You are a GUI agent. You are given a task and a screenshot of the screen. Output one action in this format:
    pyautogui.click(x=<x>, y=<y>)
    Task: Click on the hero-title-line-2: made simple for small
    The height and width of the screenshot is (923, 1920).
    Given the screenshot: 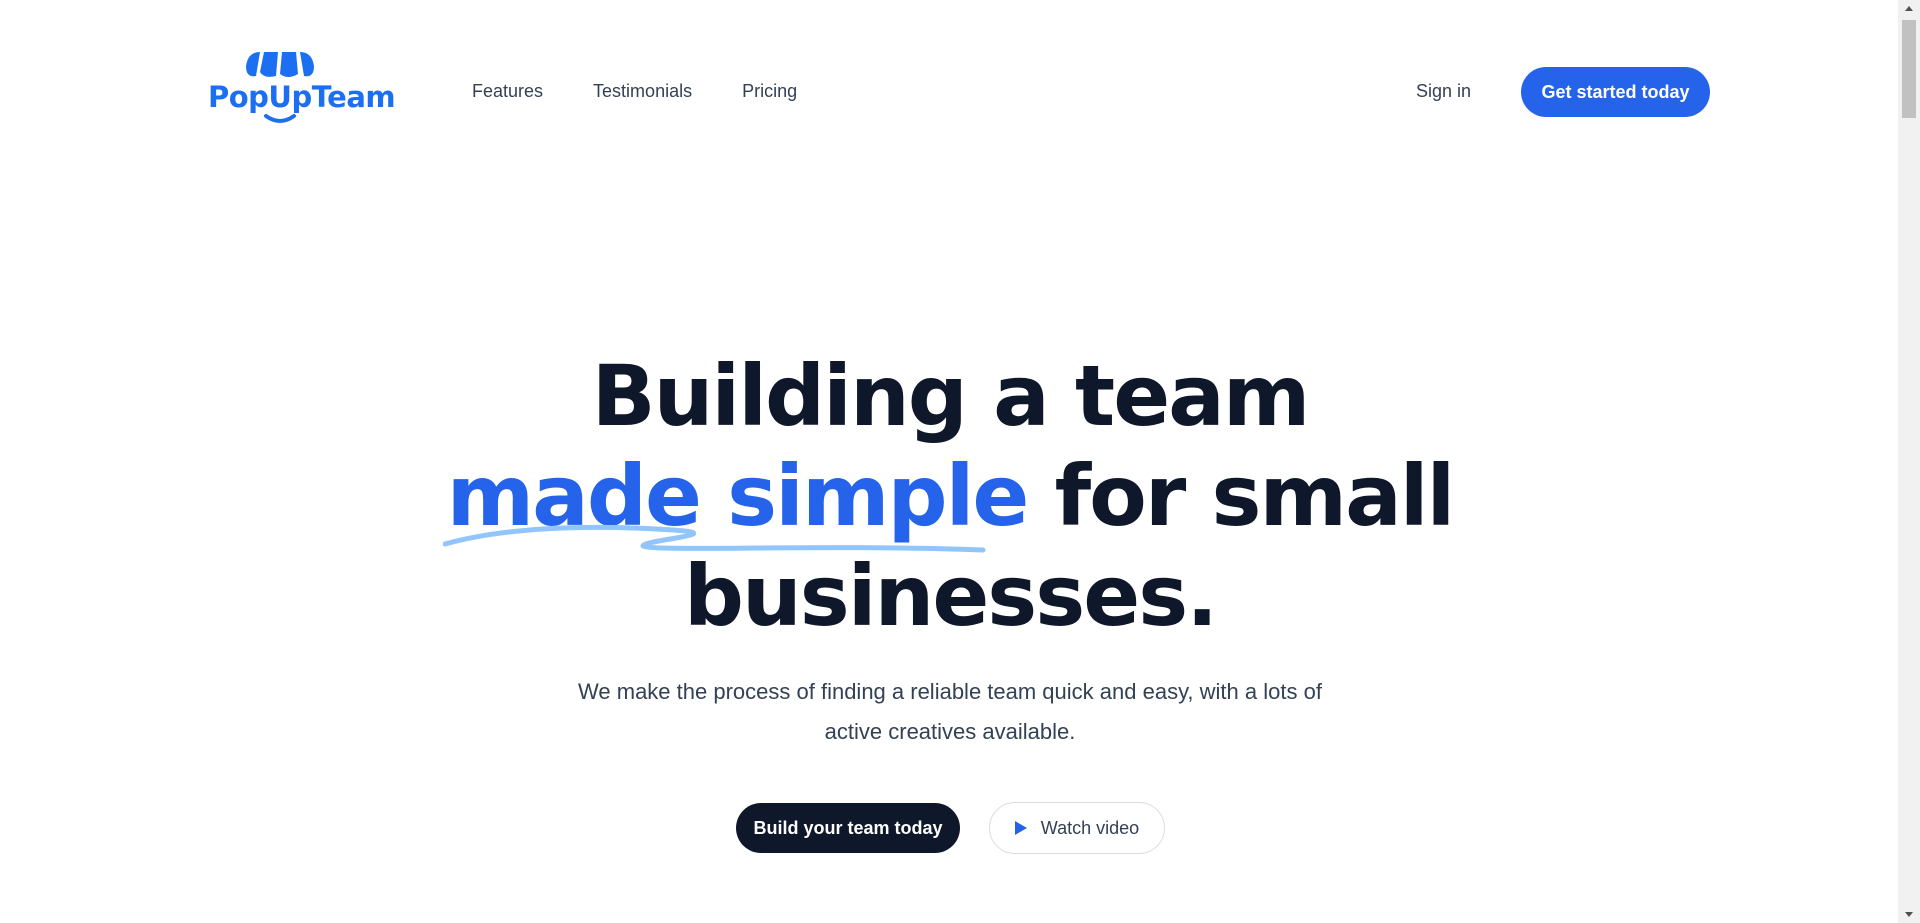 What is the action you would take?
    pyautogui.click(x=950, y=499)
    